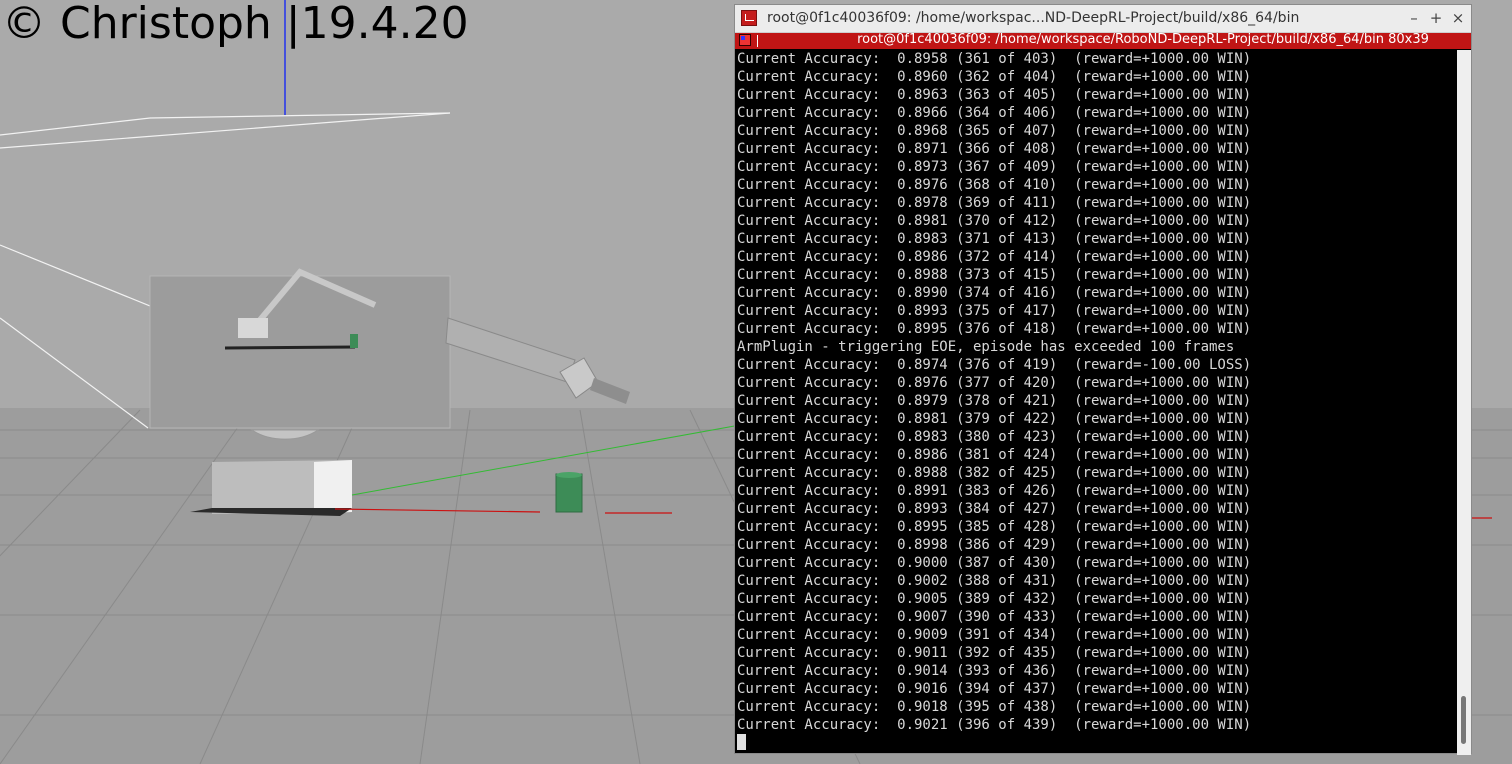 This screenshot has height=764, width=1512. Describe the element at coordinates (1436, 18) in the screenshot. I see `maximize-button: +` at that location.